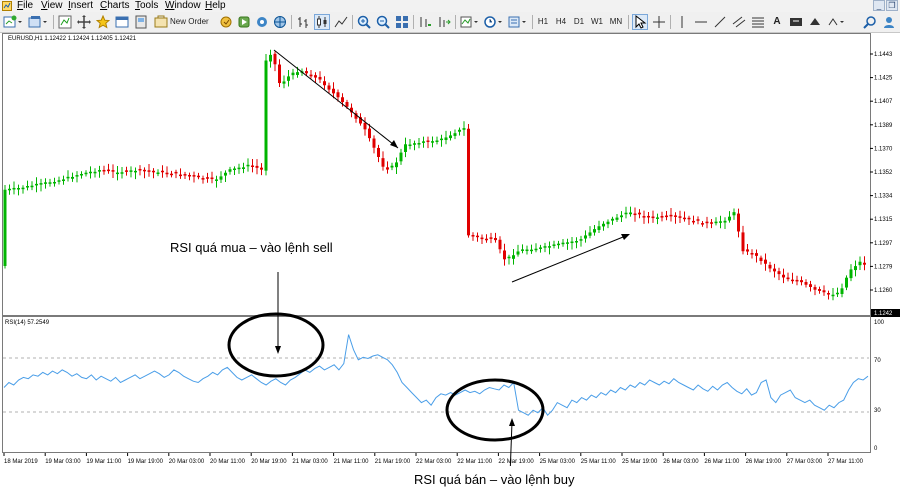 The image size is (900, 493). I want to click on metaeditor-button, so click(226, 22).